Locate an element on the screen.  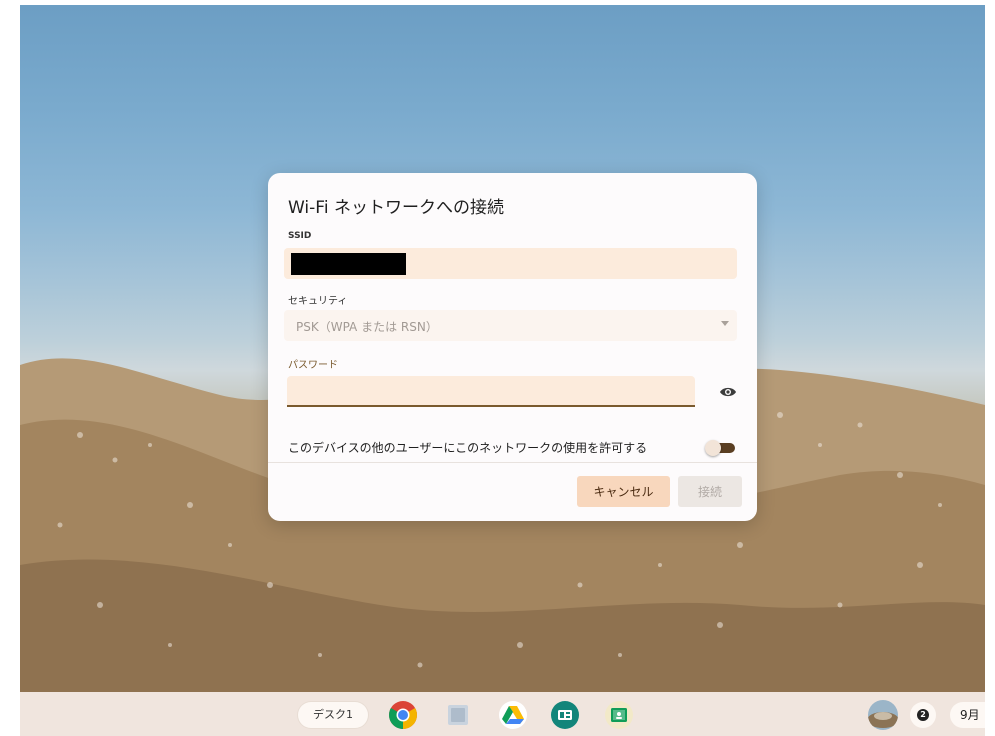
meet-icon is located at coordinates (565, 715).